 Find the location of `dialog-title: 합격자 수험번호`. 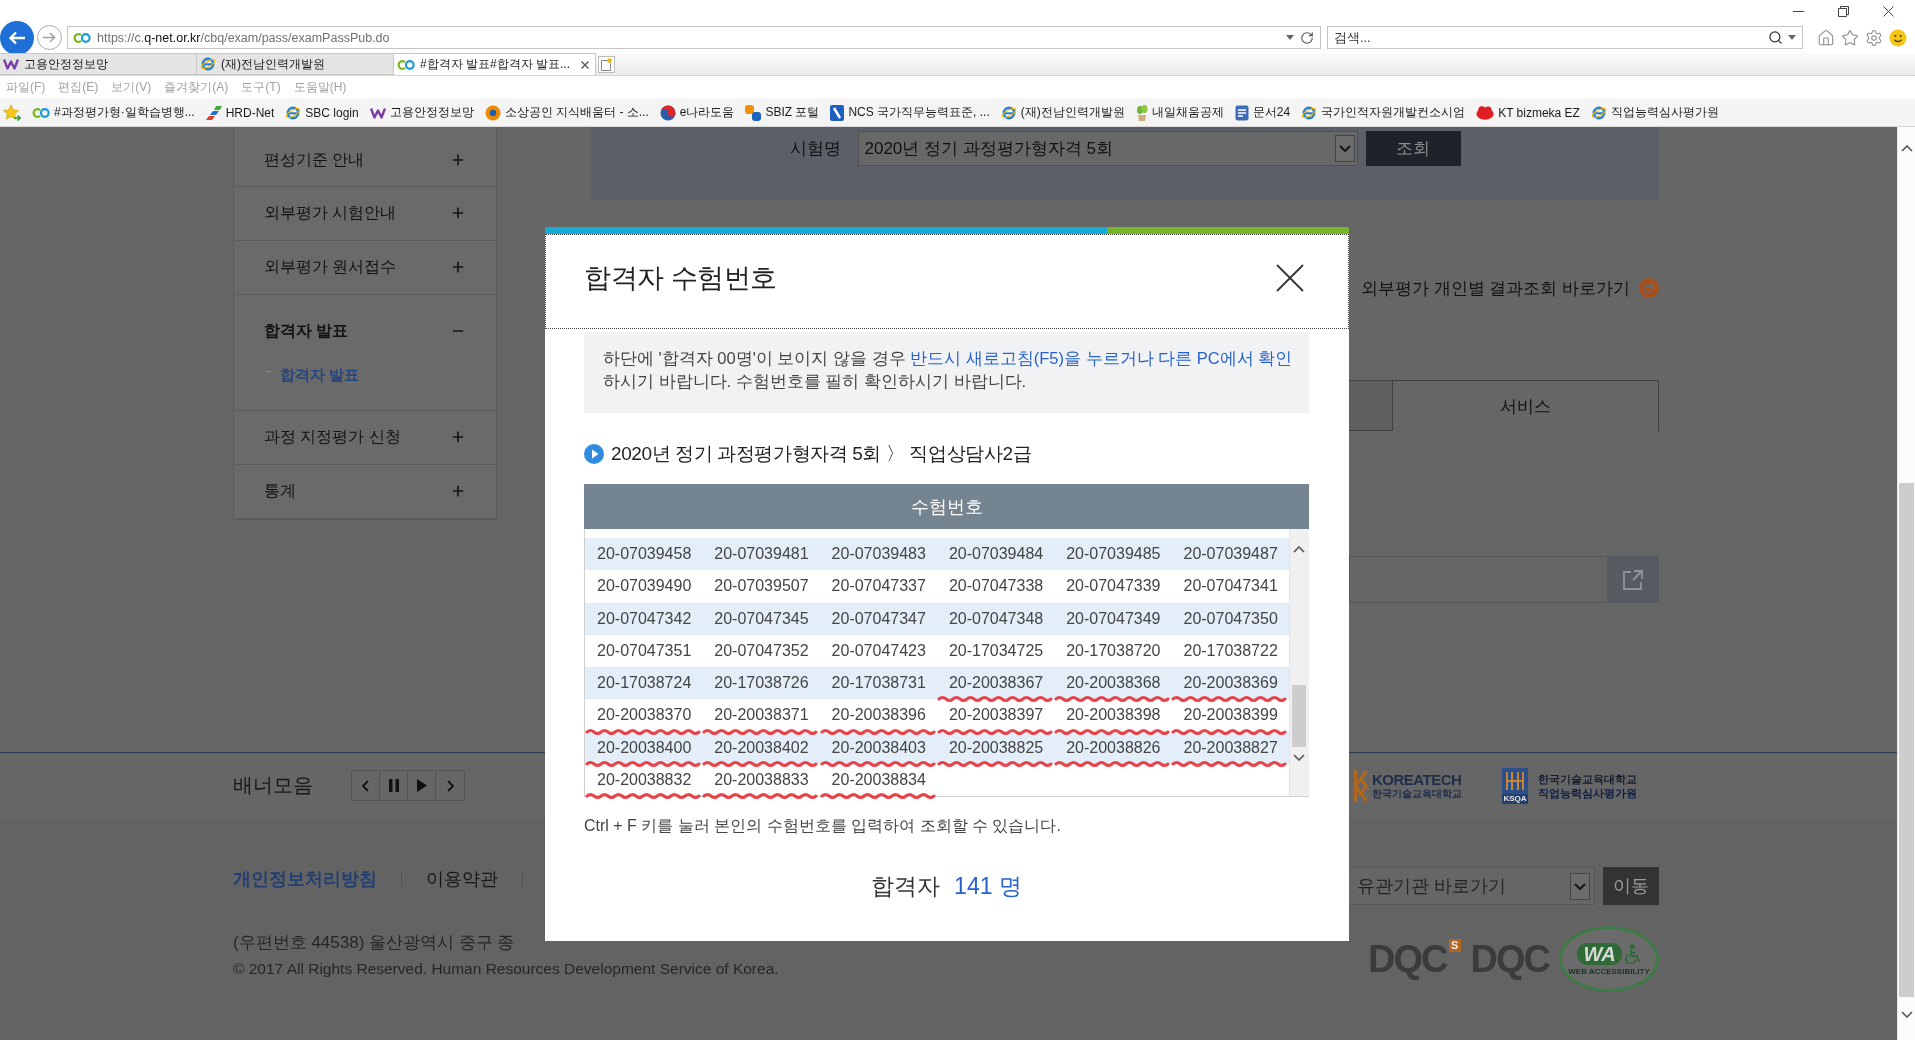

dialog-title: 합격자 수험번호 is located at coordinates (680, 278).